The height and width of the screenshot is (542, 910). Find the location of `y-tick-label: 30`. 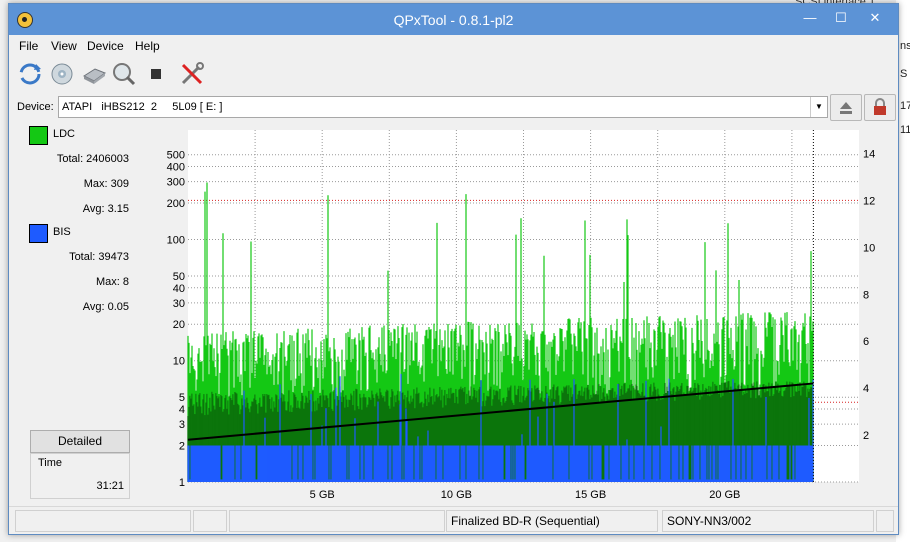

y-tick-label: 30 is located at coordinates (179, 304).